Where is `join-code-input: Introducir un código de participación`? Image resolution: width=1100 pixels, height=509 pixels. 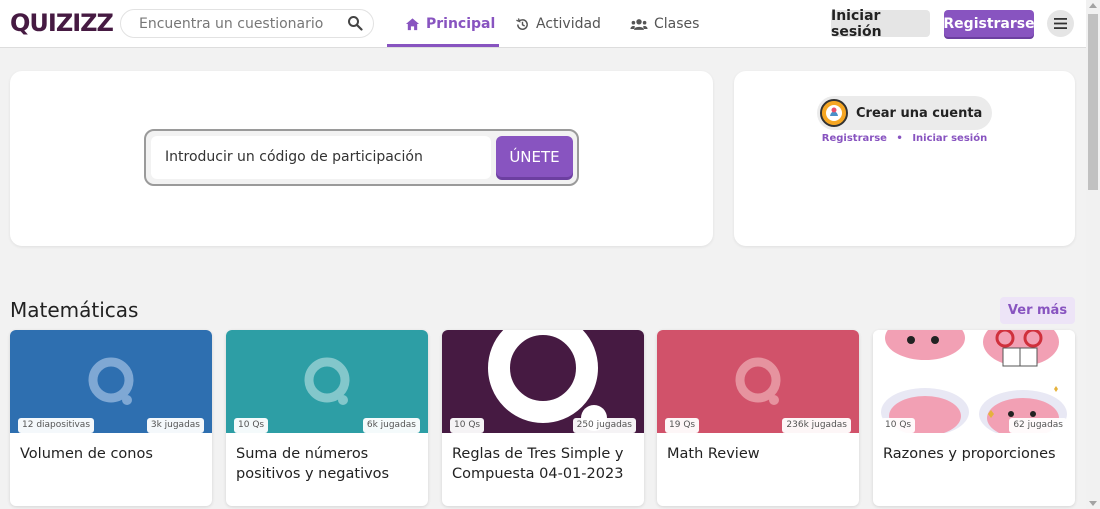
join-code-input: Introducir un código de participación is located at coordinates (321, 157).